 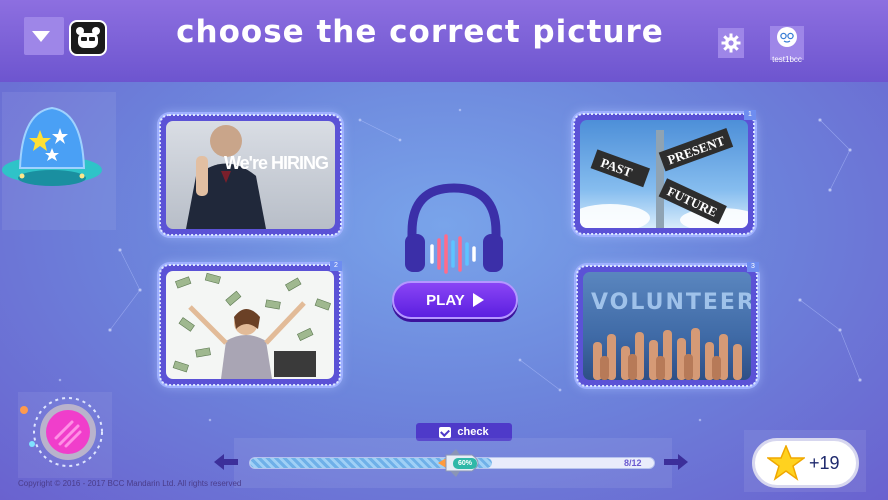 What do you see at coordinates (478, 300) in the screenshot?
I see `play-icon` at bounding box center [478, 300].